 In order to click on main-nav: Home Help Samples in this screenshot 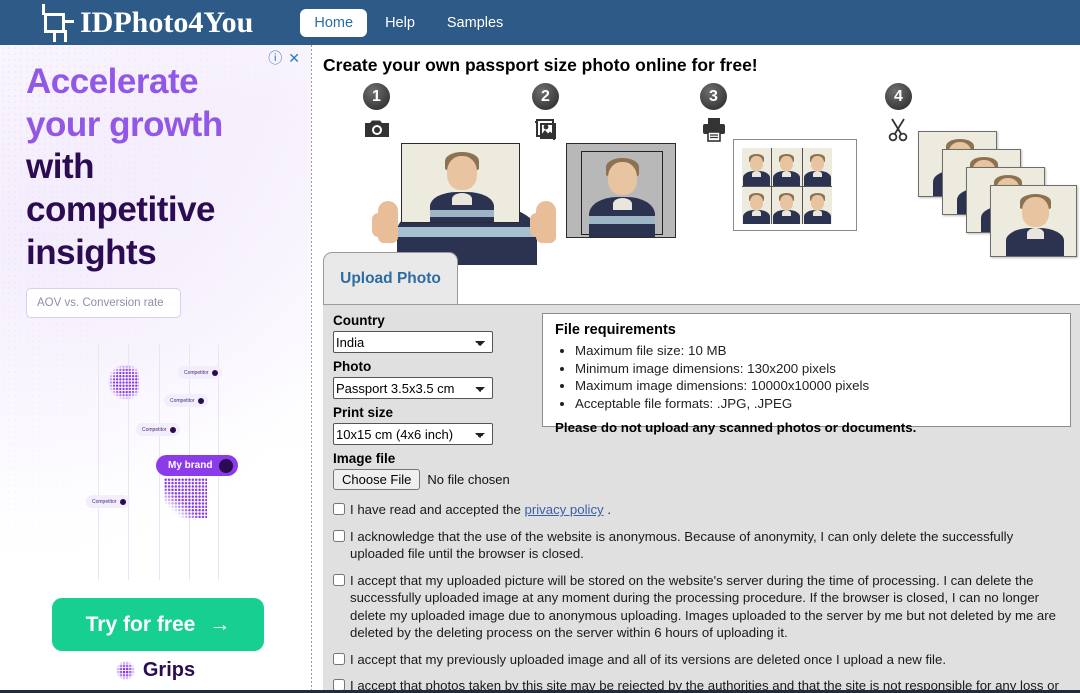, I will do `click(408, 22)`.